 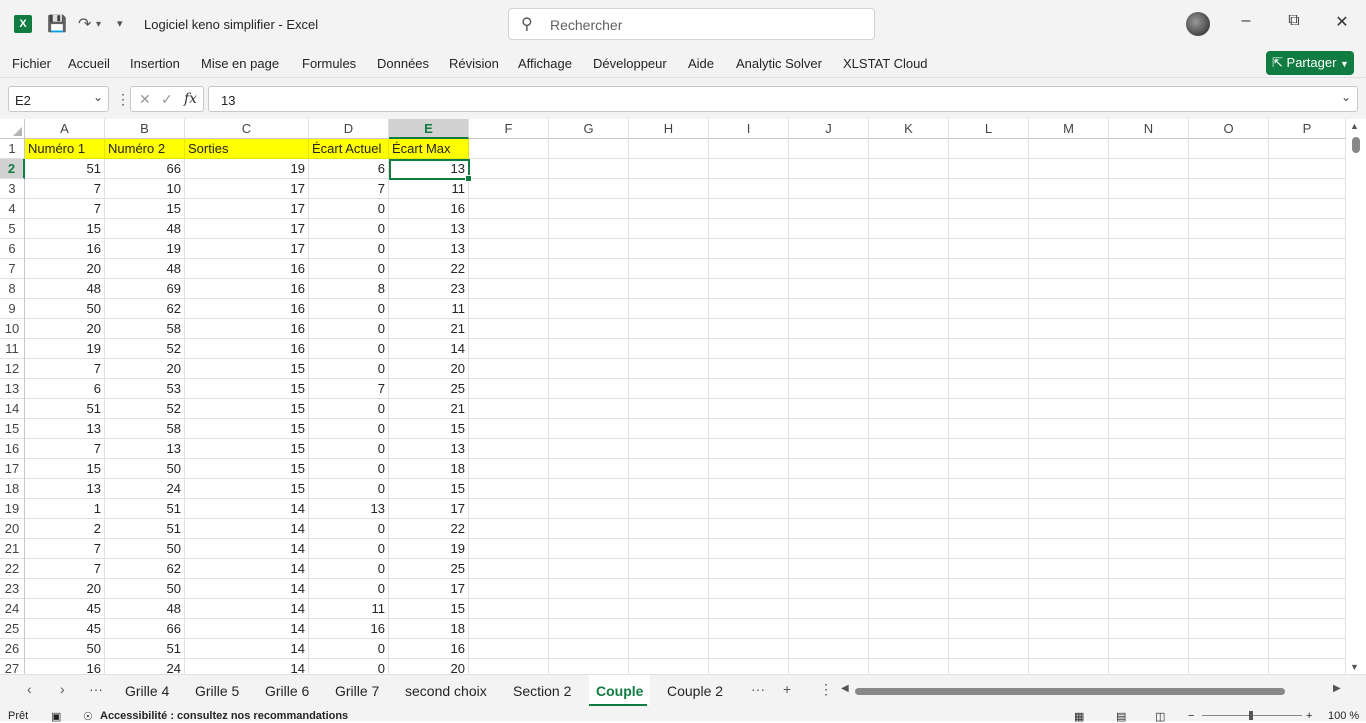 I want to click on header-cell: Sorties, so click(x=247, y=149).